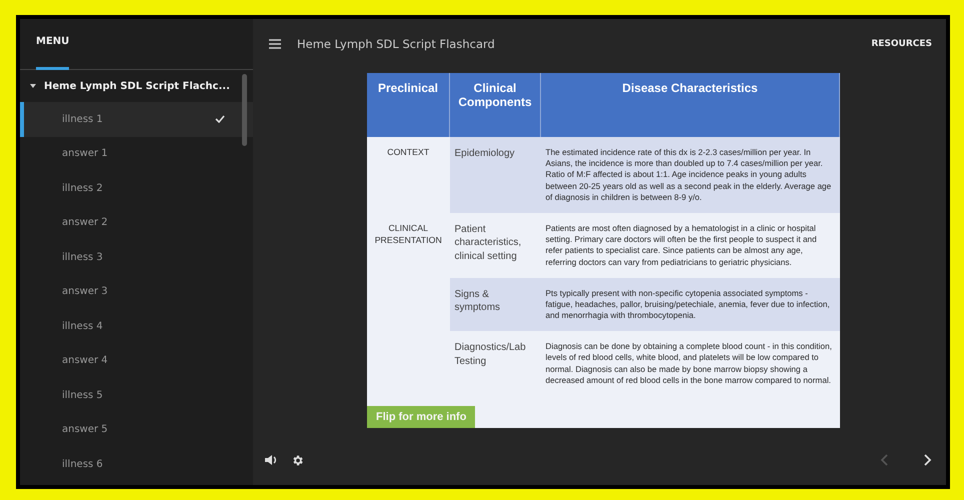  I want to click on table-cell: The estimated incidence rate of this dx is 2-2.3 cases/million per year. In Asians, the incidence is more than doubled up to 7.4 cases/million per year. Ratio of M:F affected is about 1:1. Age incidence peaks in young adults between 20-25 years old as well as a second peak in the elderly. Average age of diagnosis in children is between 8-9 y/o., so click(690, 175).